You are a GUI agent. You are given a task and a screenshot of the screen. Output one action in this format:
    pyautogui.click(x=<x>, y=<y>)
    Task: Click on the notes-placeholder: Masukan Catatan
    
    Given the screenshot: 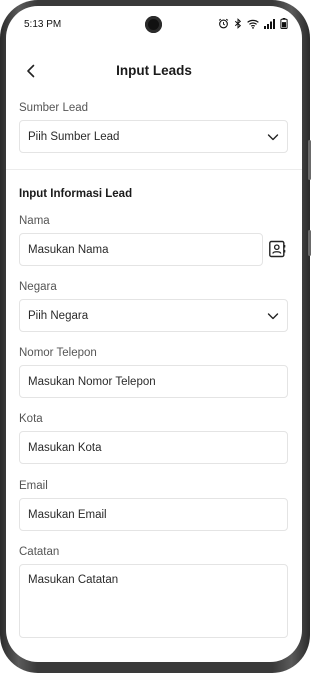 What is the action you would take?
    pyautogui.click(x=73, y=580)
    